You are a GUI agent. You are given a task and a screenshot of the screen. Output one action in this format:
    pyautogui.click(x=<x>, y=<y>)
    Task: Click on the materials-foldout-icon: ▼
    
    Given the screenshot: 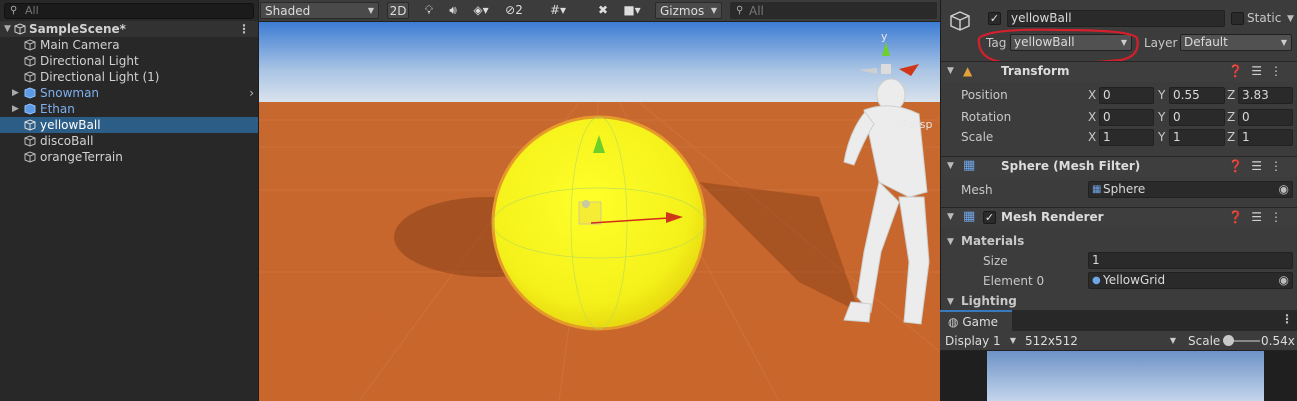 What is the action you would take?
    pyautogui.click(x=950, y=242)
    